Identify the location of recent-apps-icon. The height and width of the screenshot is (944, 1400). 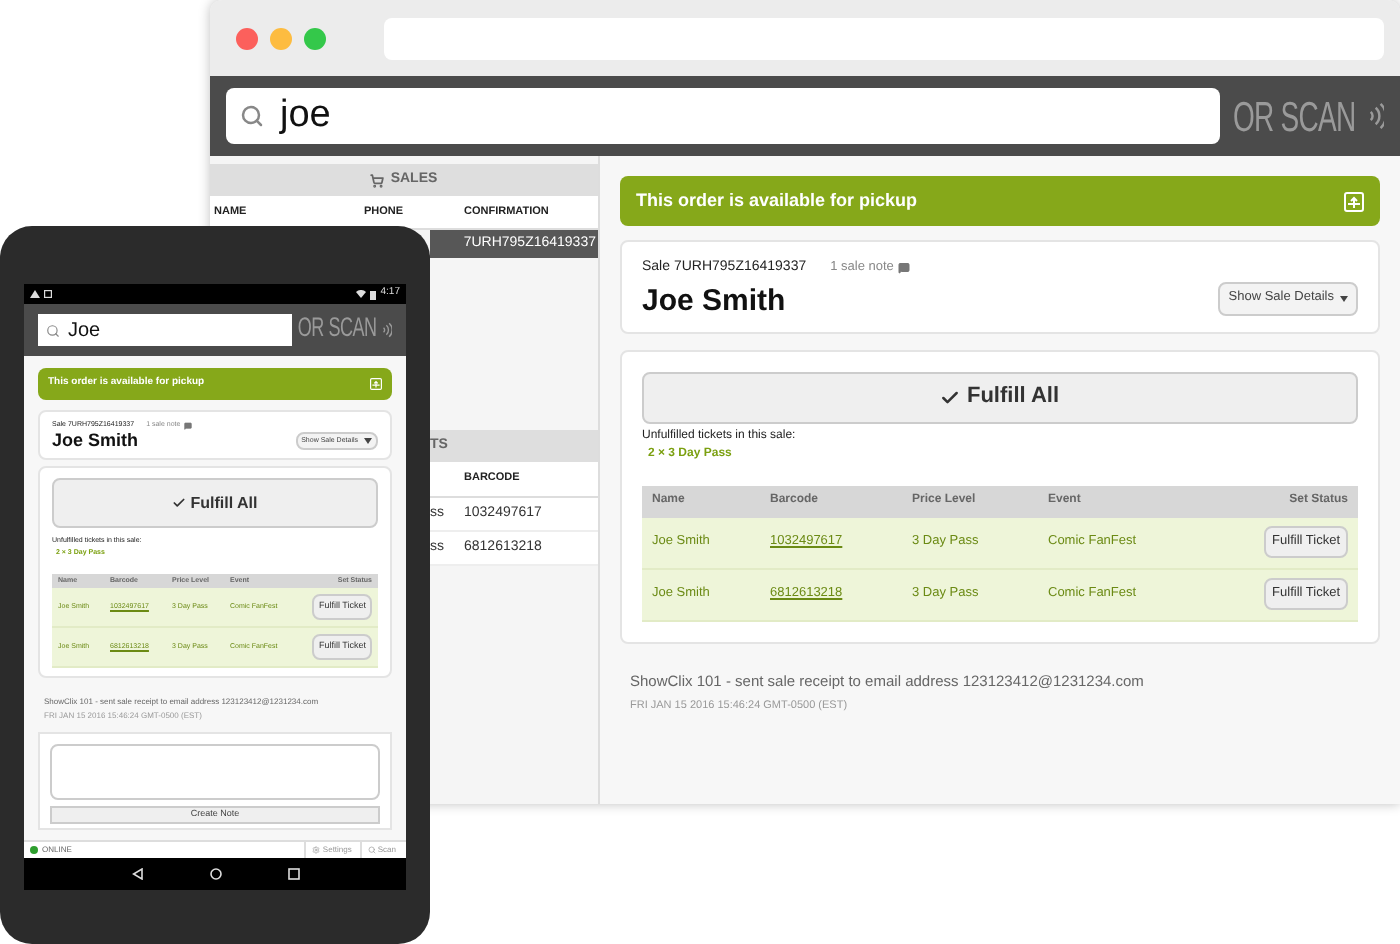
(293, 874).